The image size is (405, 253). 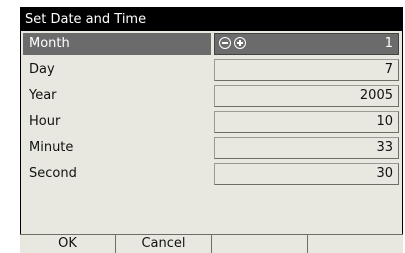 What do you see at coordinates (51, 147) in the screenshot?
I see `minute-label: Minute` at bounding box center [51, 147].